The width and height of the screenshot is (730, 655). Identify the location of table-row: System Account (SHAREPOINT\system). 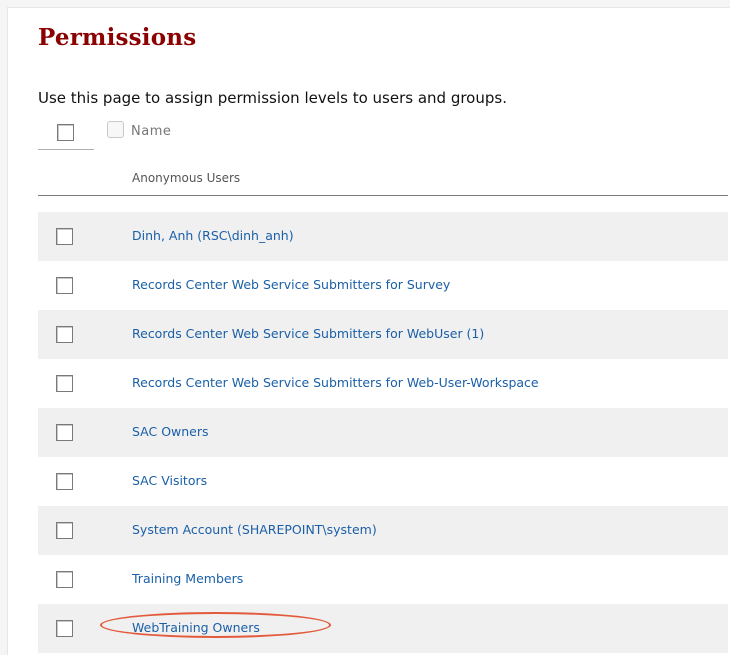
(383, 530).